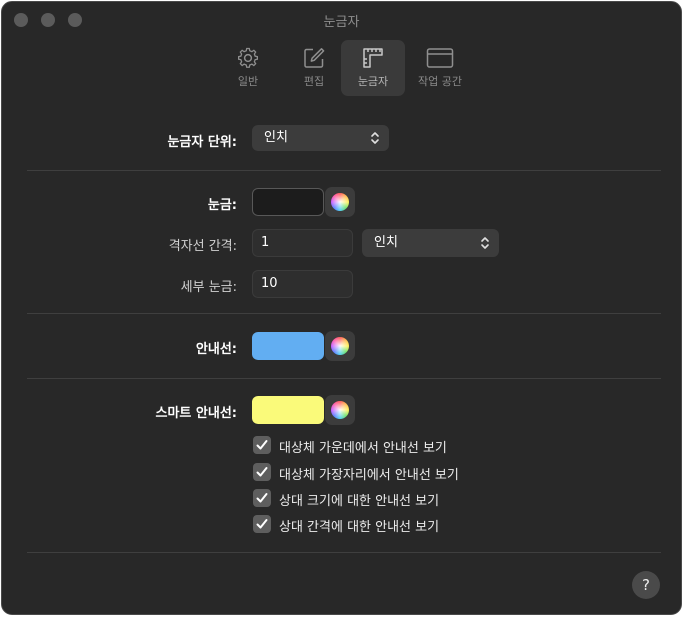 The image size is (684, 617). I want to click on smart-guides-color-label: 스마트 안내선:, so click(196, 413).